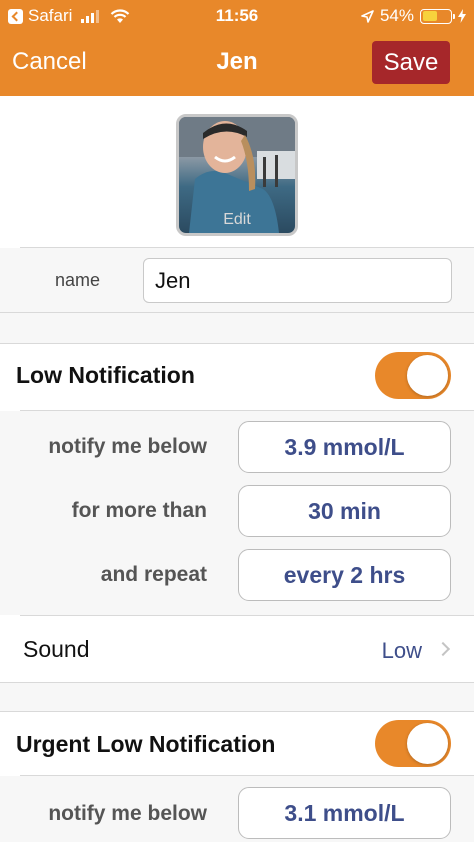 This screenshot has height=842, width=474. What do you see at coordinates (401, 650) in the screenshot?
I see `sound-value: Low` at bounding box center [401, 650].